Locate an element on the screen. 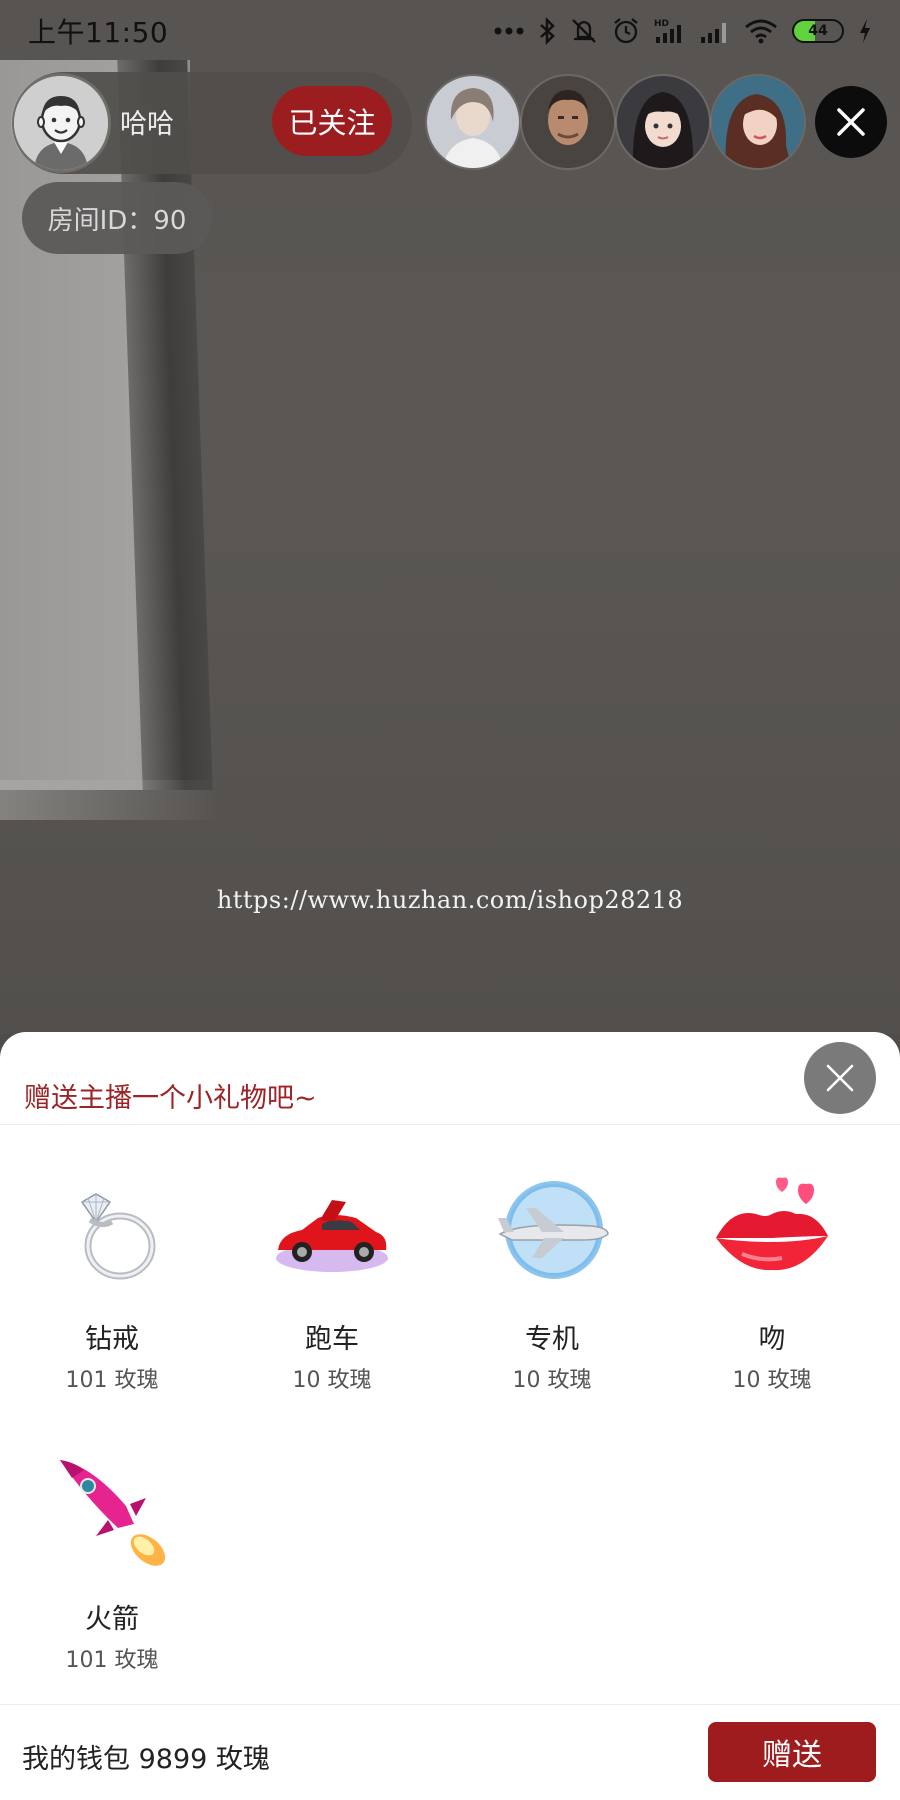  gift-name: 专机 is located at coordinates (552, 1339).